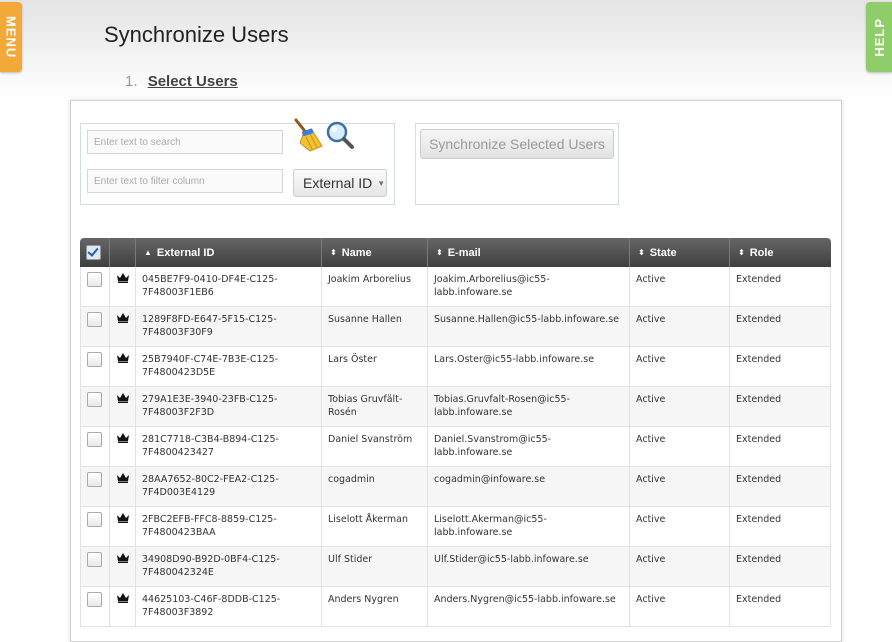 Image resolution: width=892 pixels, height=642 pixels. Describe the element at coordinates (517, 164) in the screenshot. I see `sync-box: Synchronize Selected Users` at that location.